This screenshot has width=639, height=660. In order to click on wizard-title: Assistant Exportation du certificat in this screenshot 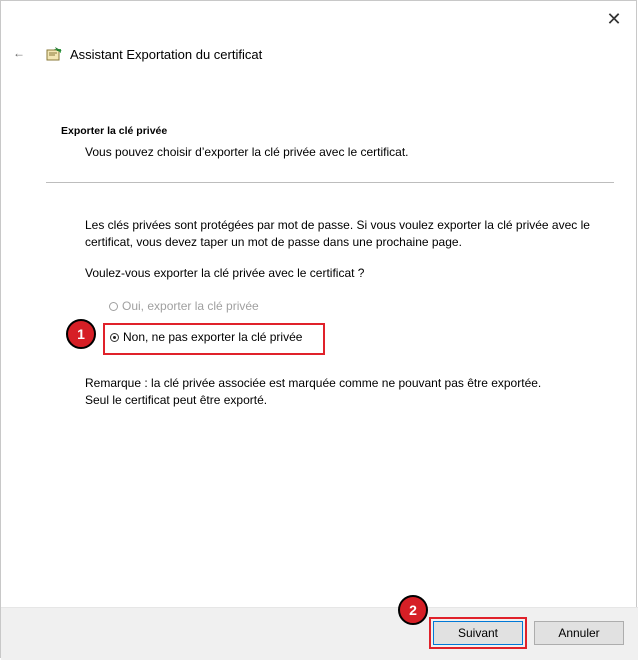, I will do `click(166, 54)`.